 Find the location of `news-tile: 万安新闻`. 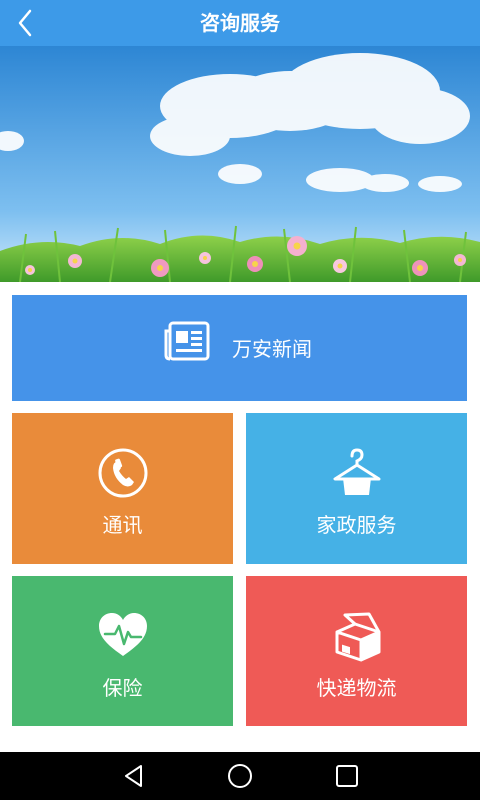

news-tile: 万安新闻 is located at coordinates (239, 348).